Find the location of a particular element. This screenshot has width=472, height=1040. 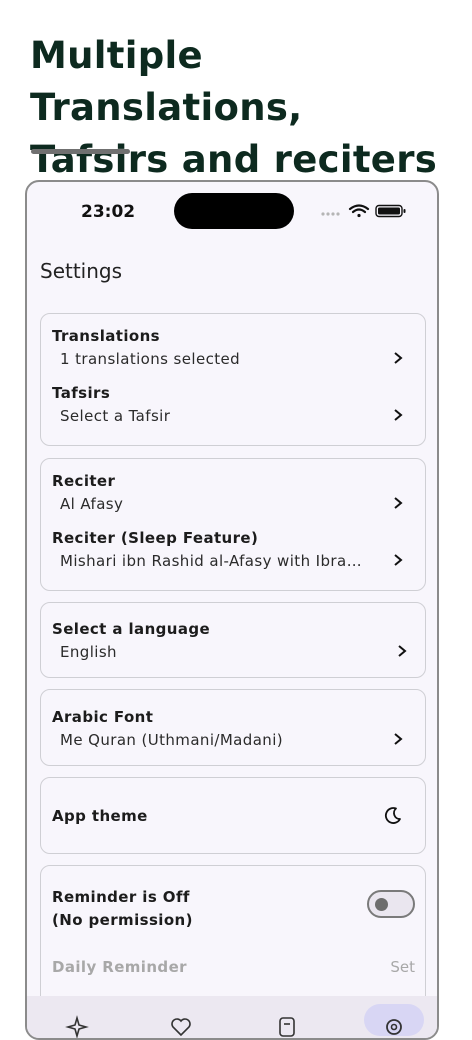

set-reminder-button: Set is located at coordinates (402, 967).